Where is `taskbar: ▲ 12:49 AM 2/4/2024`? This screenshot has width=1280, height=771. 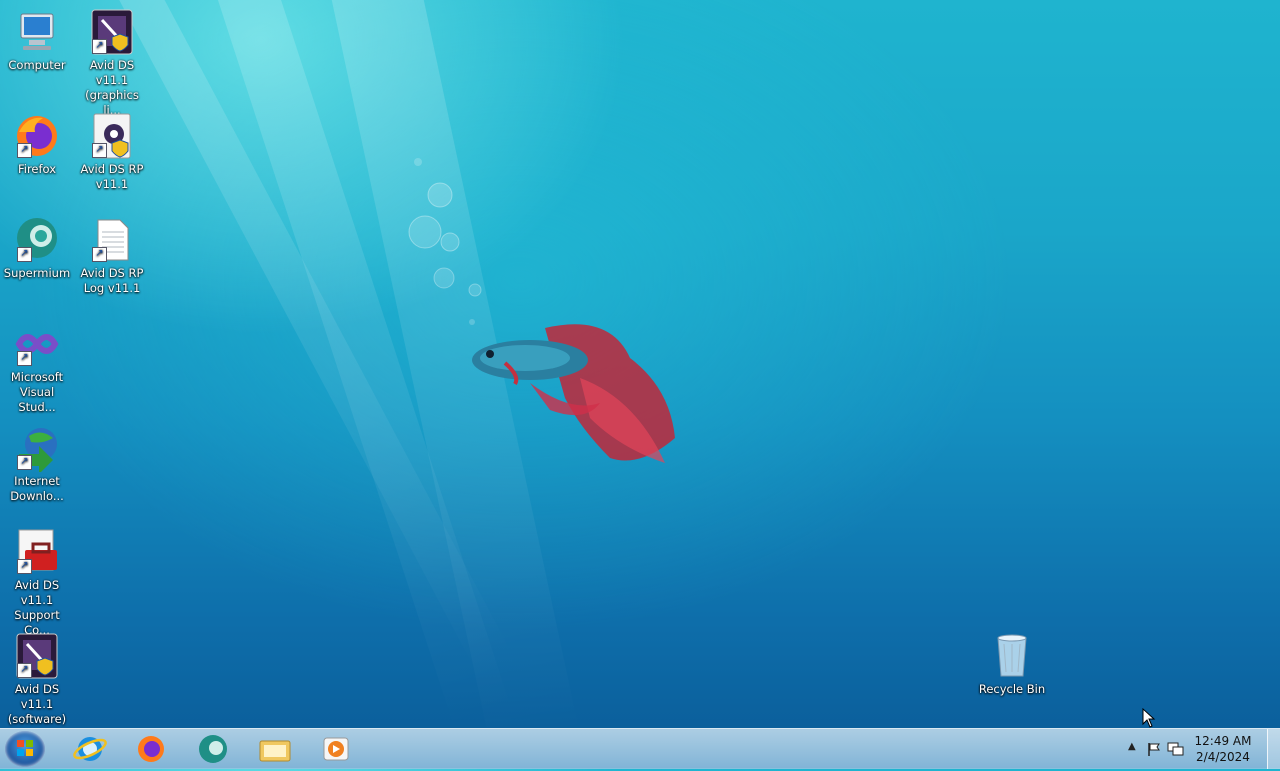
taskbar: ▲ 12:49 AM 2/4/2024 is located at coordinates (640, 748).